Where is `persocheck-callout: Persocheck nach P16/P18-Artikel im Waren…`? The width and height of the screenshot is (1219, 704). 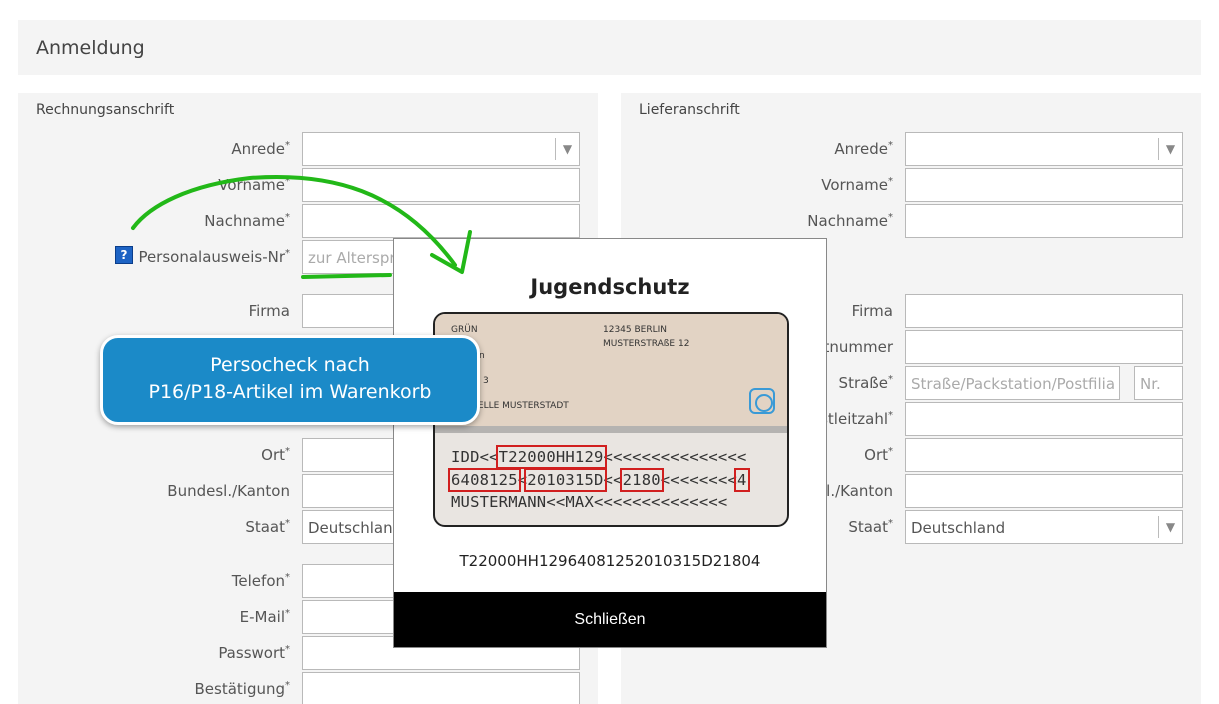 persocheck-callout: Persocheck nach P16/P18-Artikel im Waren… is located at coordinates (290, 380).